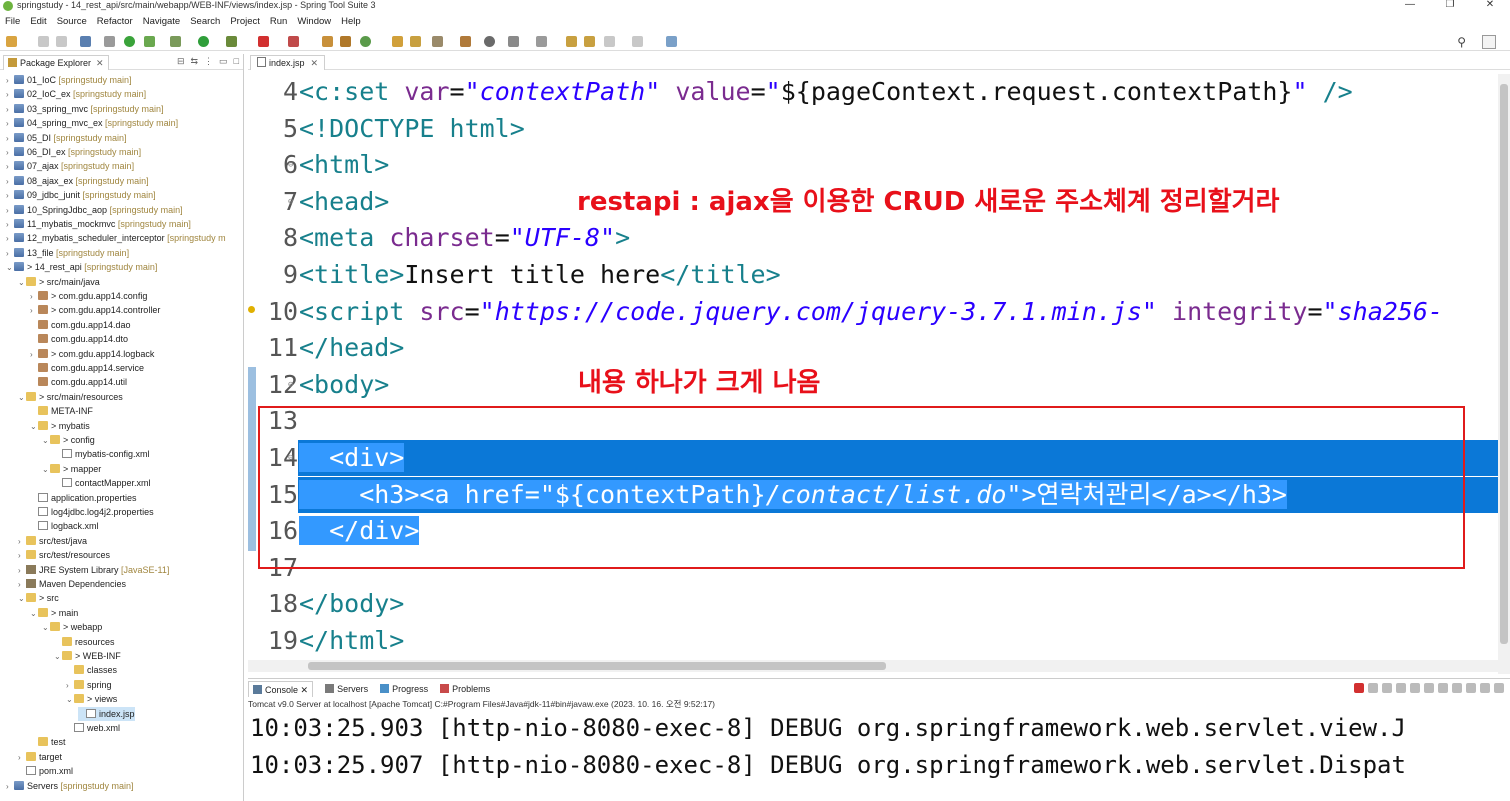  I want to click on tree-item: › > com.gdu.app14.controller, so click(95, 310).